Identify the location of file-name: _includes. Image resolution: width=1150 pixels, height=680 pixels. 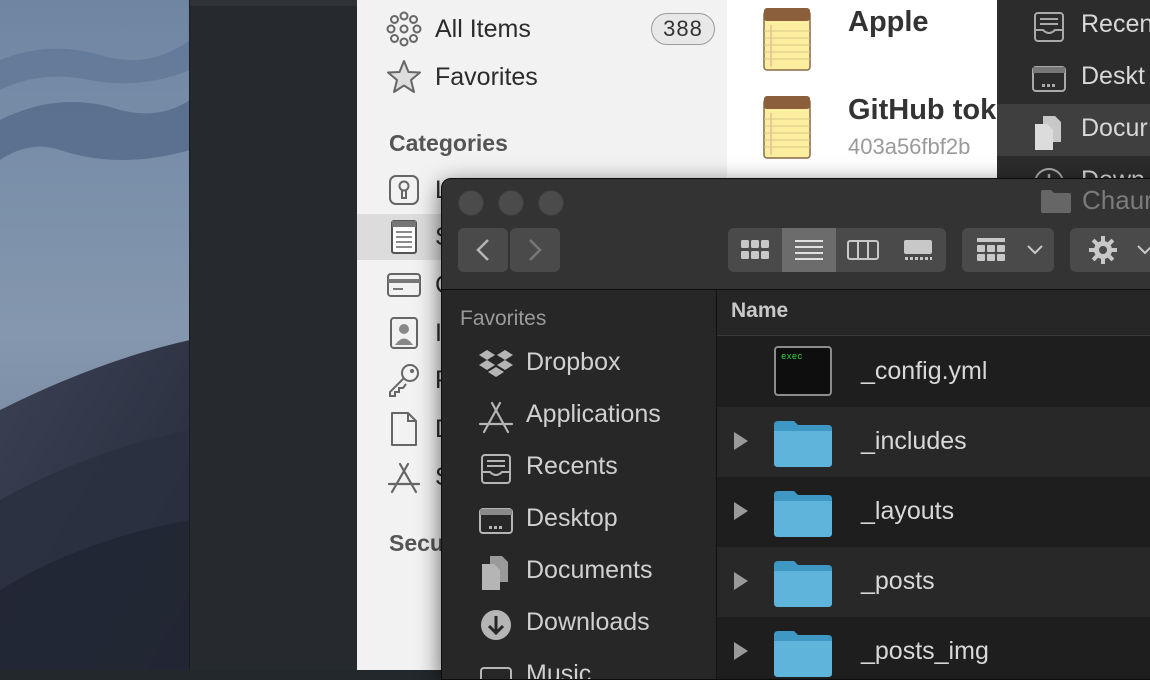
(914, 441).